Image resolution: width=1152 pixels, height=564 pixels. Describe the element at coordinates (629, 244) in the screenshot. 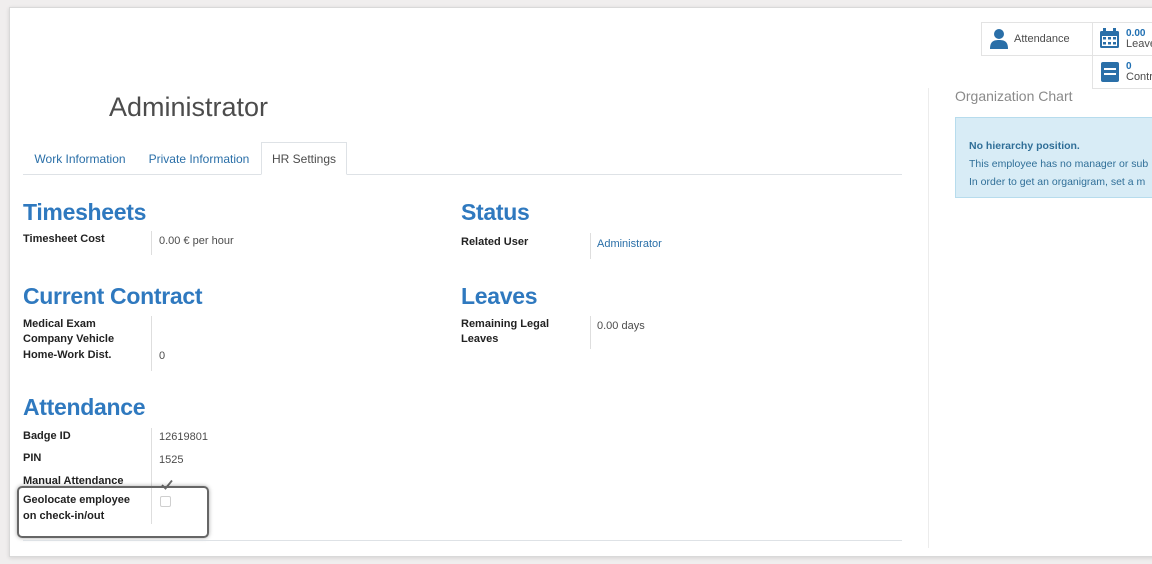

I see `related-user-link: Administrator` at that location.